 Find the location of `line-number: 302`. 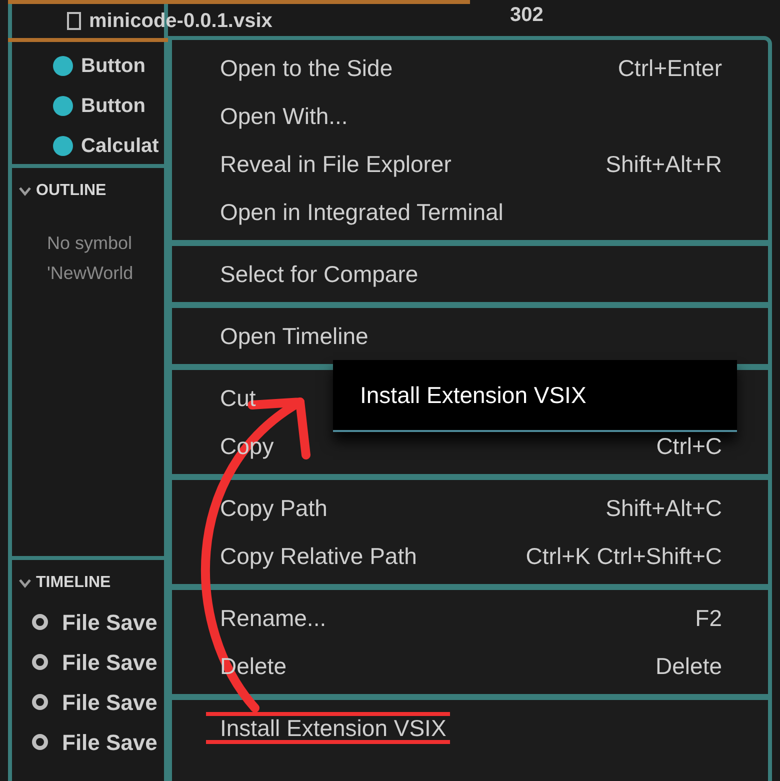

line-number: 302 is located at coordinates (527, 15).